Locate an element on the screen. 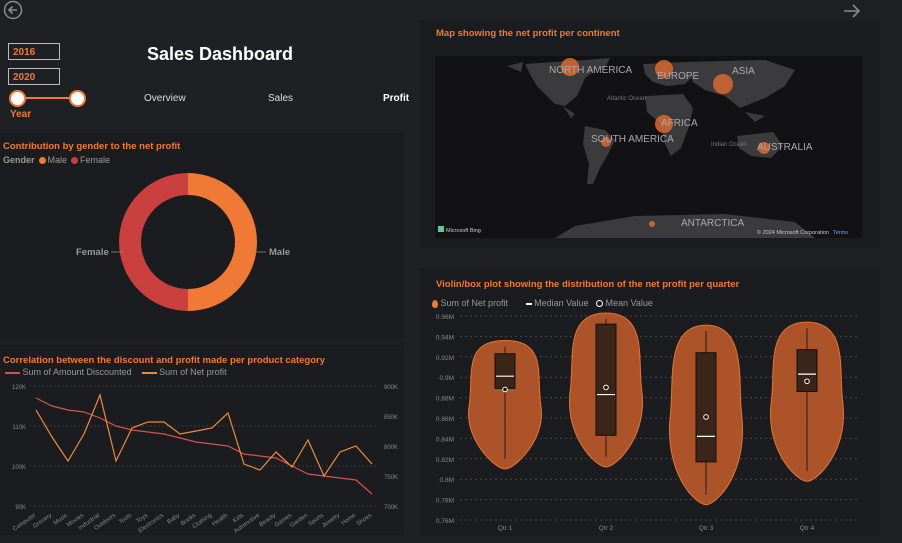 This screenshot has height=543, width=902. y-axis-tick: 0.88M is located at coordinates (445, 399).